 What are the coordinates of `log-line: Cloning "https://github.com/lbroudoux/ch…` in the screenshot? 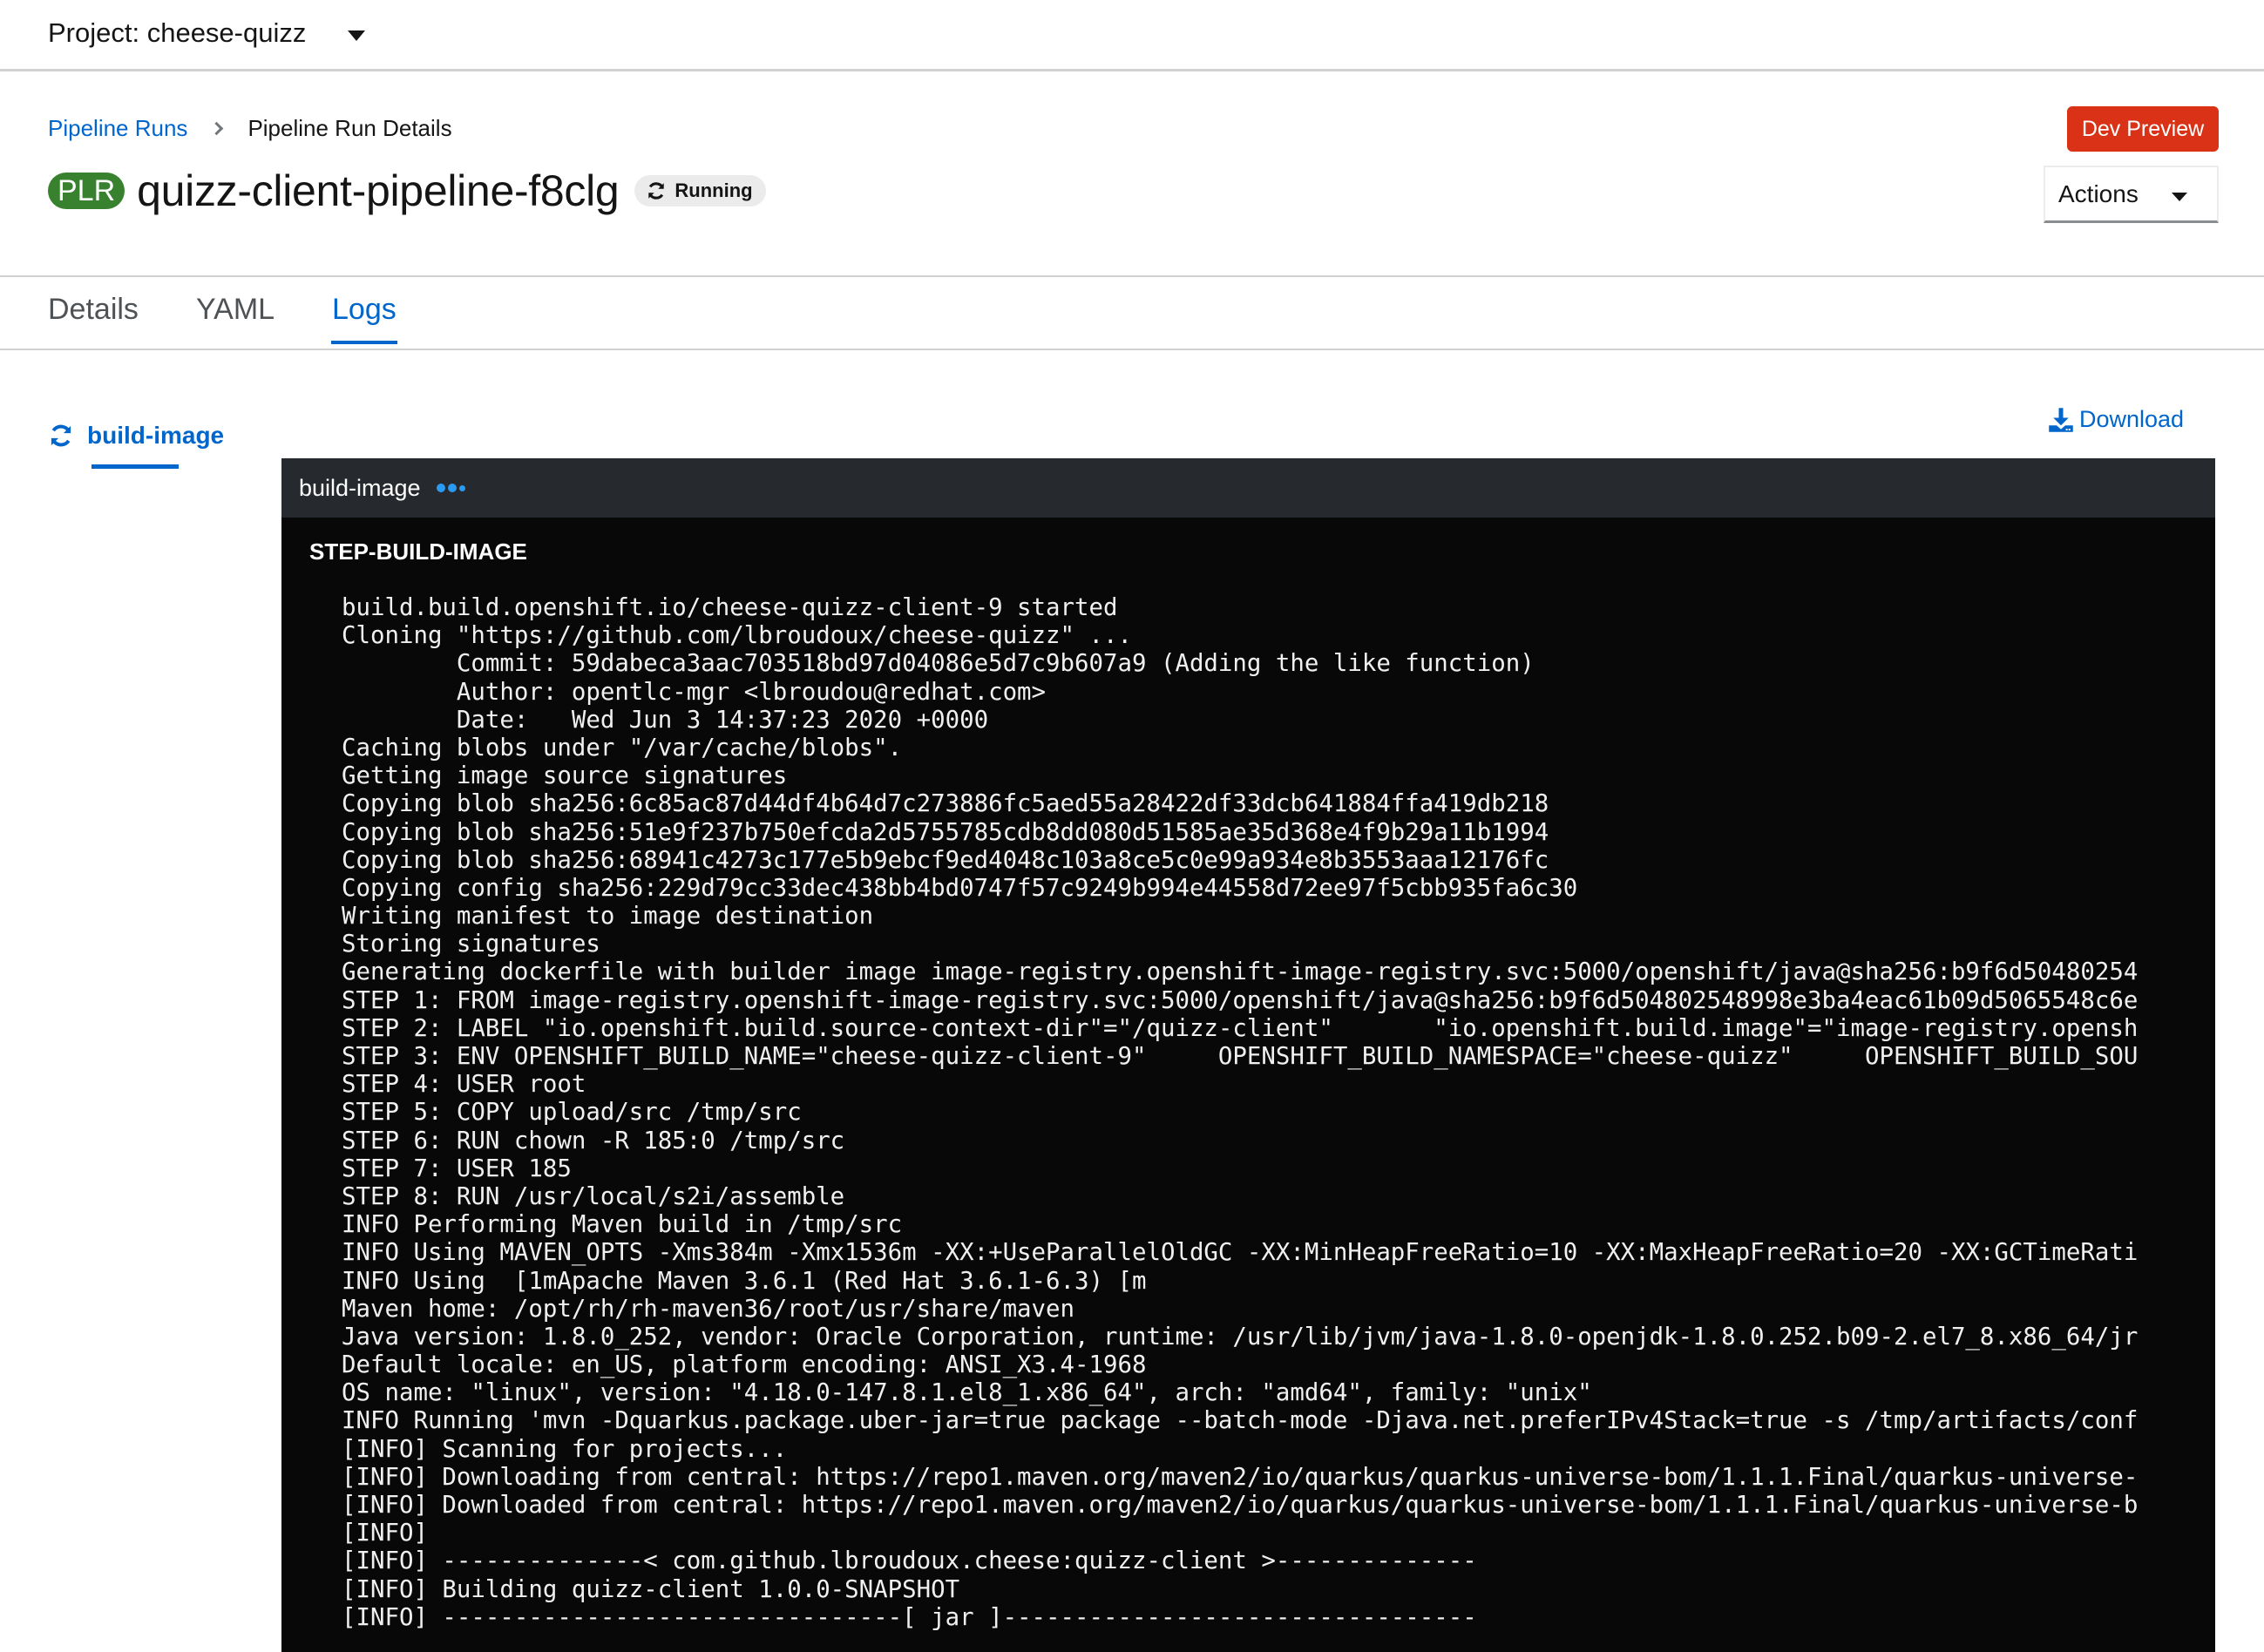 It's located at (737, 636).